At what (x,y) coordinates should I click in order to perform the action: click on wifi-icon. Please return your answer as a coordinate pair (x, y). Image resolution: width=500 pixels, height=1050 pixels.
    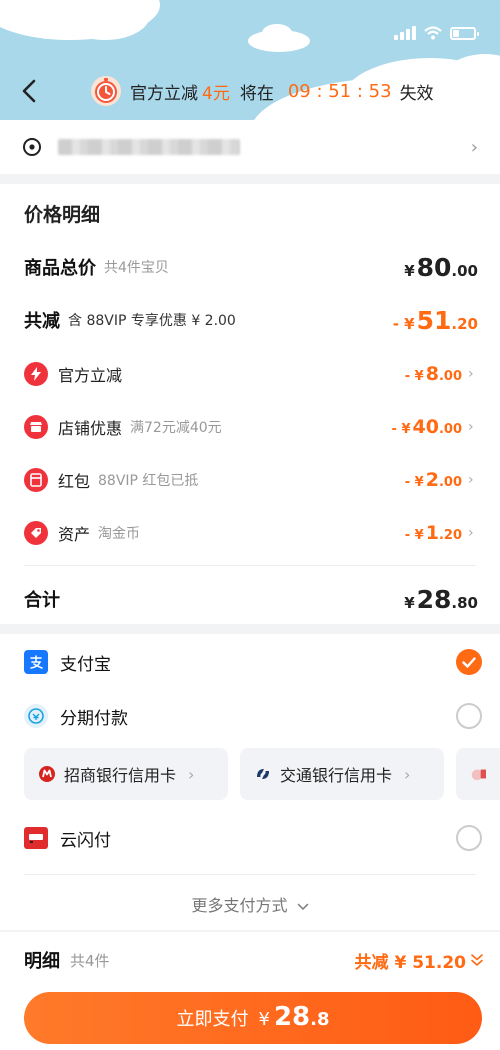
    Looking at the image, I should click on (433, 33).